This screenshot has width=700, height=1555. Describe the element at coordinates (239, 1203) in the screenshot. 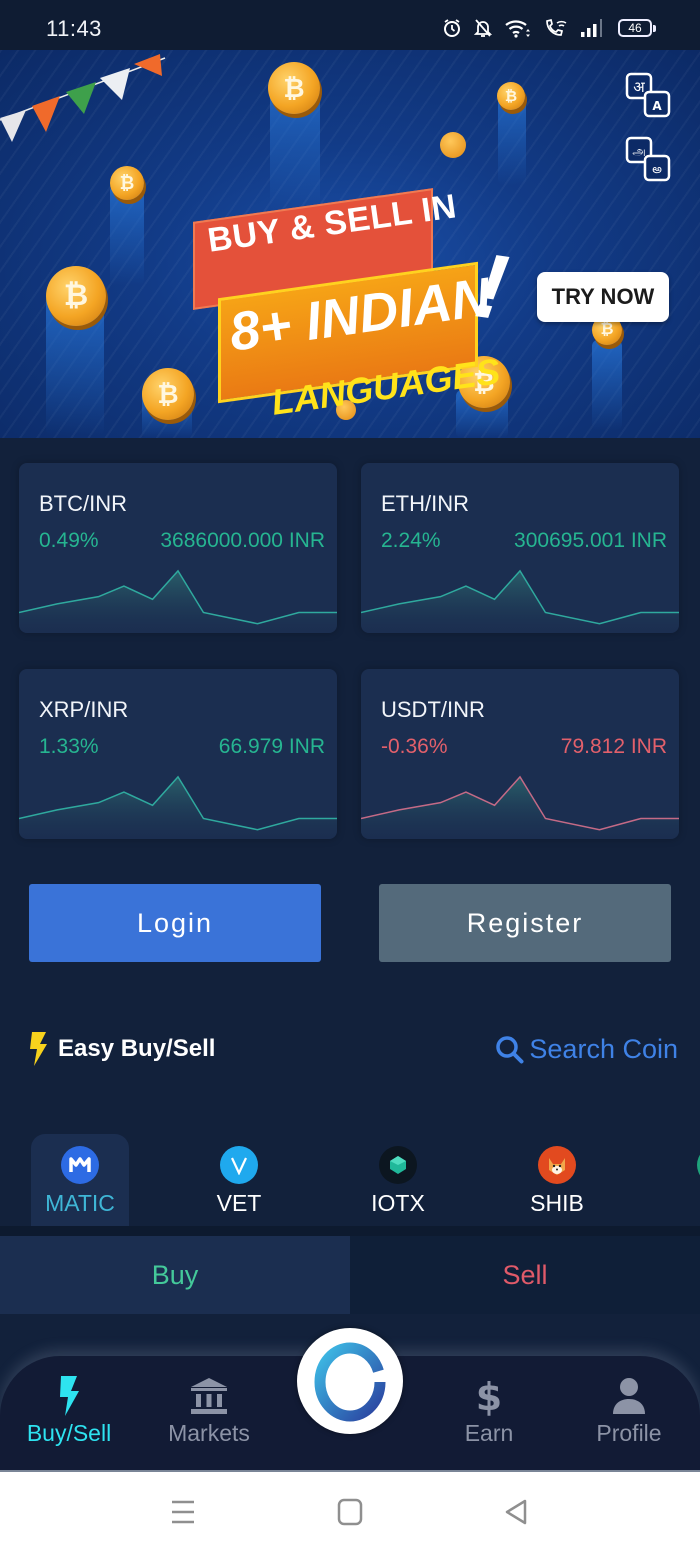

I see `coin-tab-label: VET` at that location.